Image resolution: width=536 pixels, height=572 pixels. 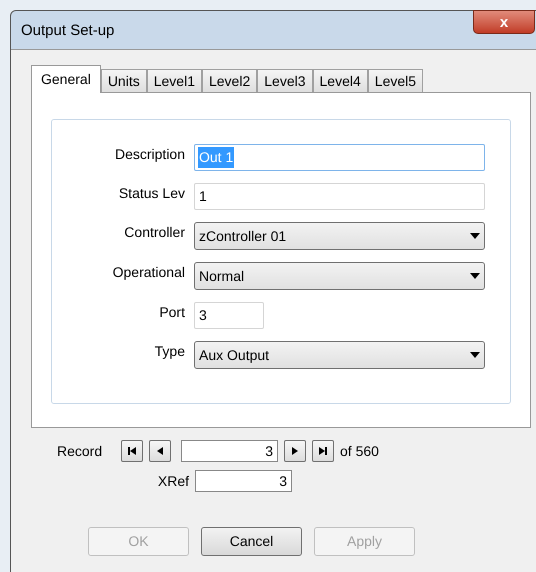 What do you see at coordinates (359, 451) in the screenshot?
I see `record-count: of 560` at bounding box center [359, 451].